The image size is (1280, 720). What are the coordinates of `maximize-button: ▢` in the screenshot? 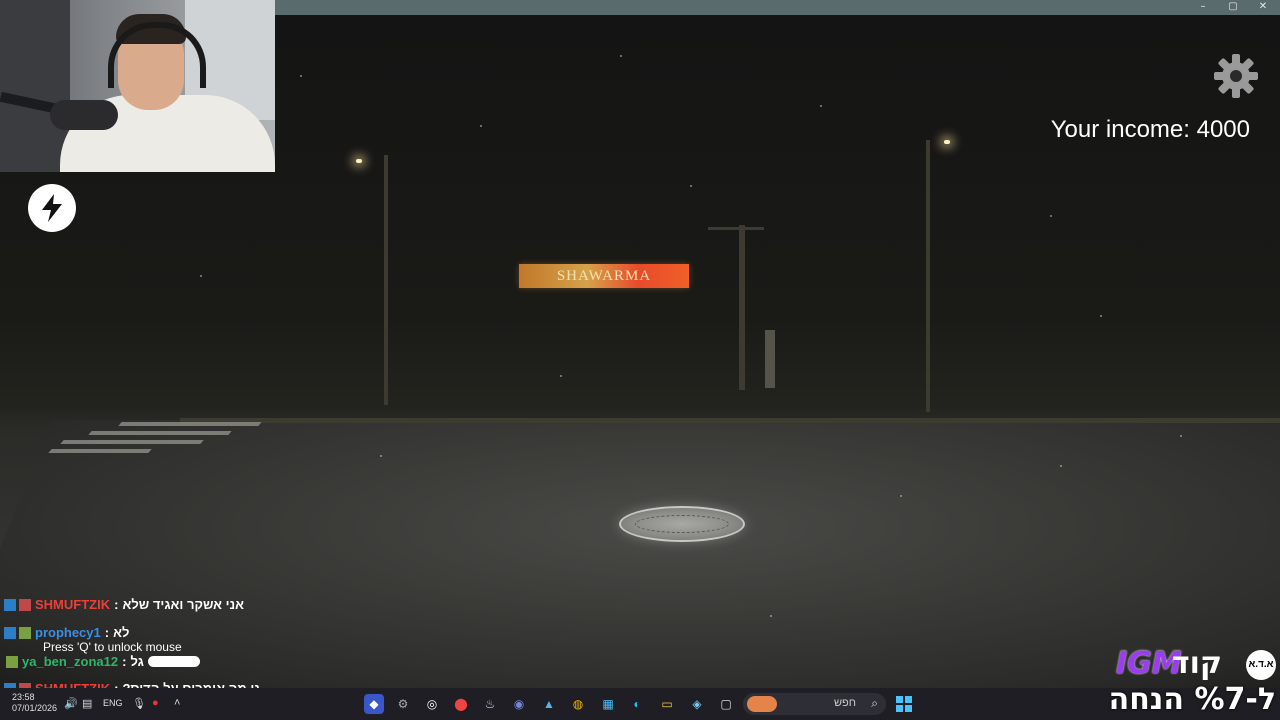 It's located at (1233, 7).